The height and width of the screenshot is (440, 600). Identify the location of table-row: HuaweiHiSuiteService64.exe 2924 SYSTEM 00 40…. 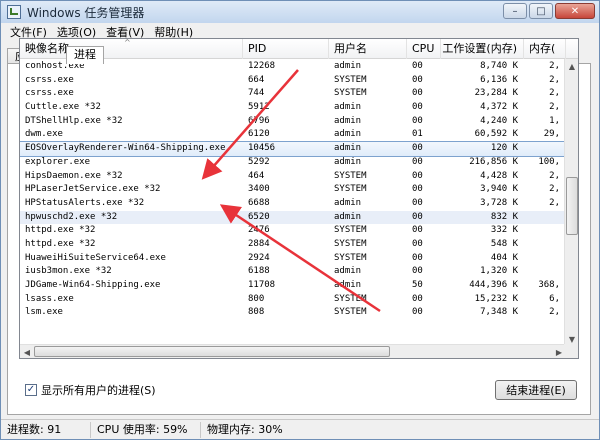
(293, 259).